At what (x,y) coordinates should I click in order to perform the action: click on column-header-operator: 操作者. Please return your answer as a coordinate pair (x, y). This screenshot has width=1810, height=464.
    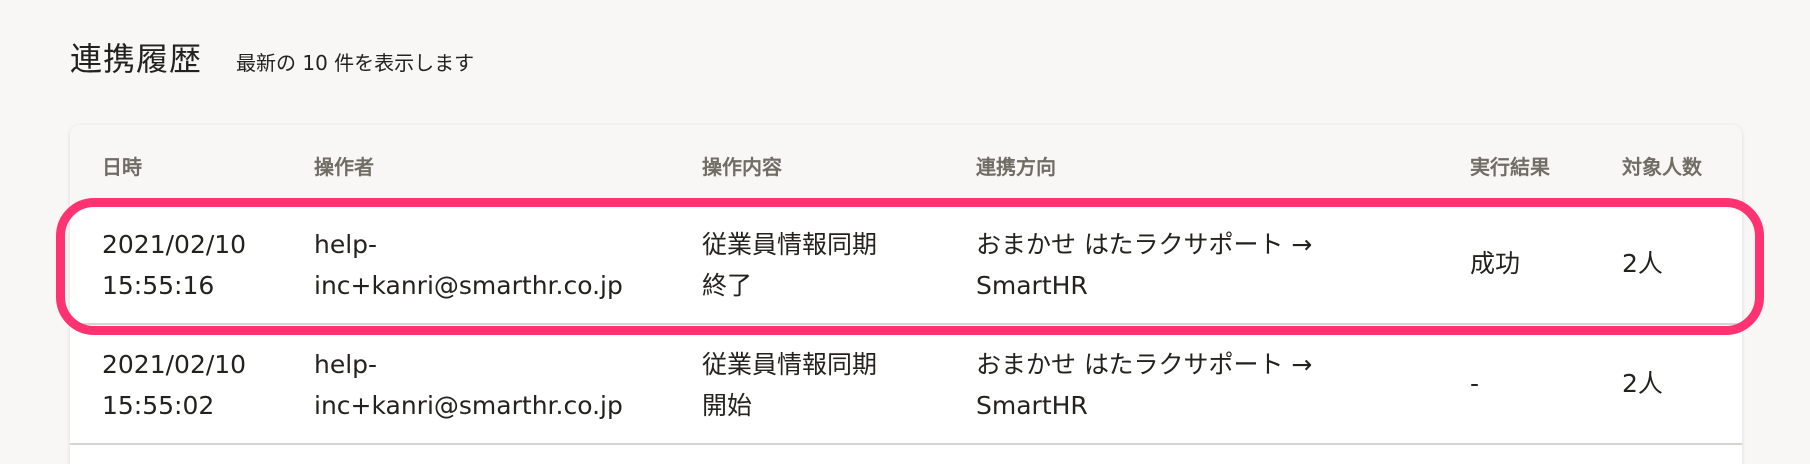
    Looking at the image, I should click on (344, 167).